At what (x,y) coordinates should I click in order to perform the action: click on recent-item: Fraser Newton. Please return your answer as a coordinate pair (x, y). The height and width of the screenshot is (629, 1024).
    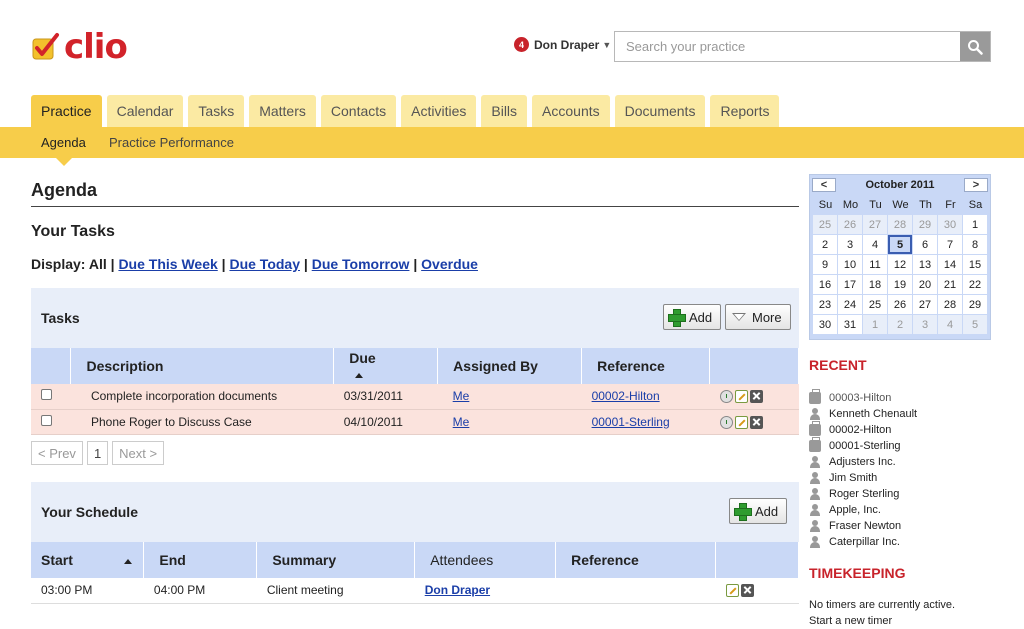
    Looking at the image, I should click on (863, 526).